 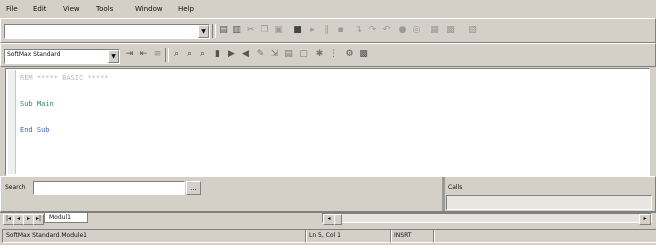 I want to click on settings-icon: ⚙, so click(x=349, y=54).